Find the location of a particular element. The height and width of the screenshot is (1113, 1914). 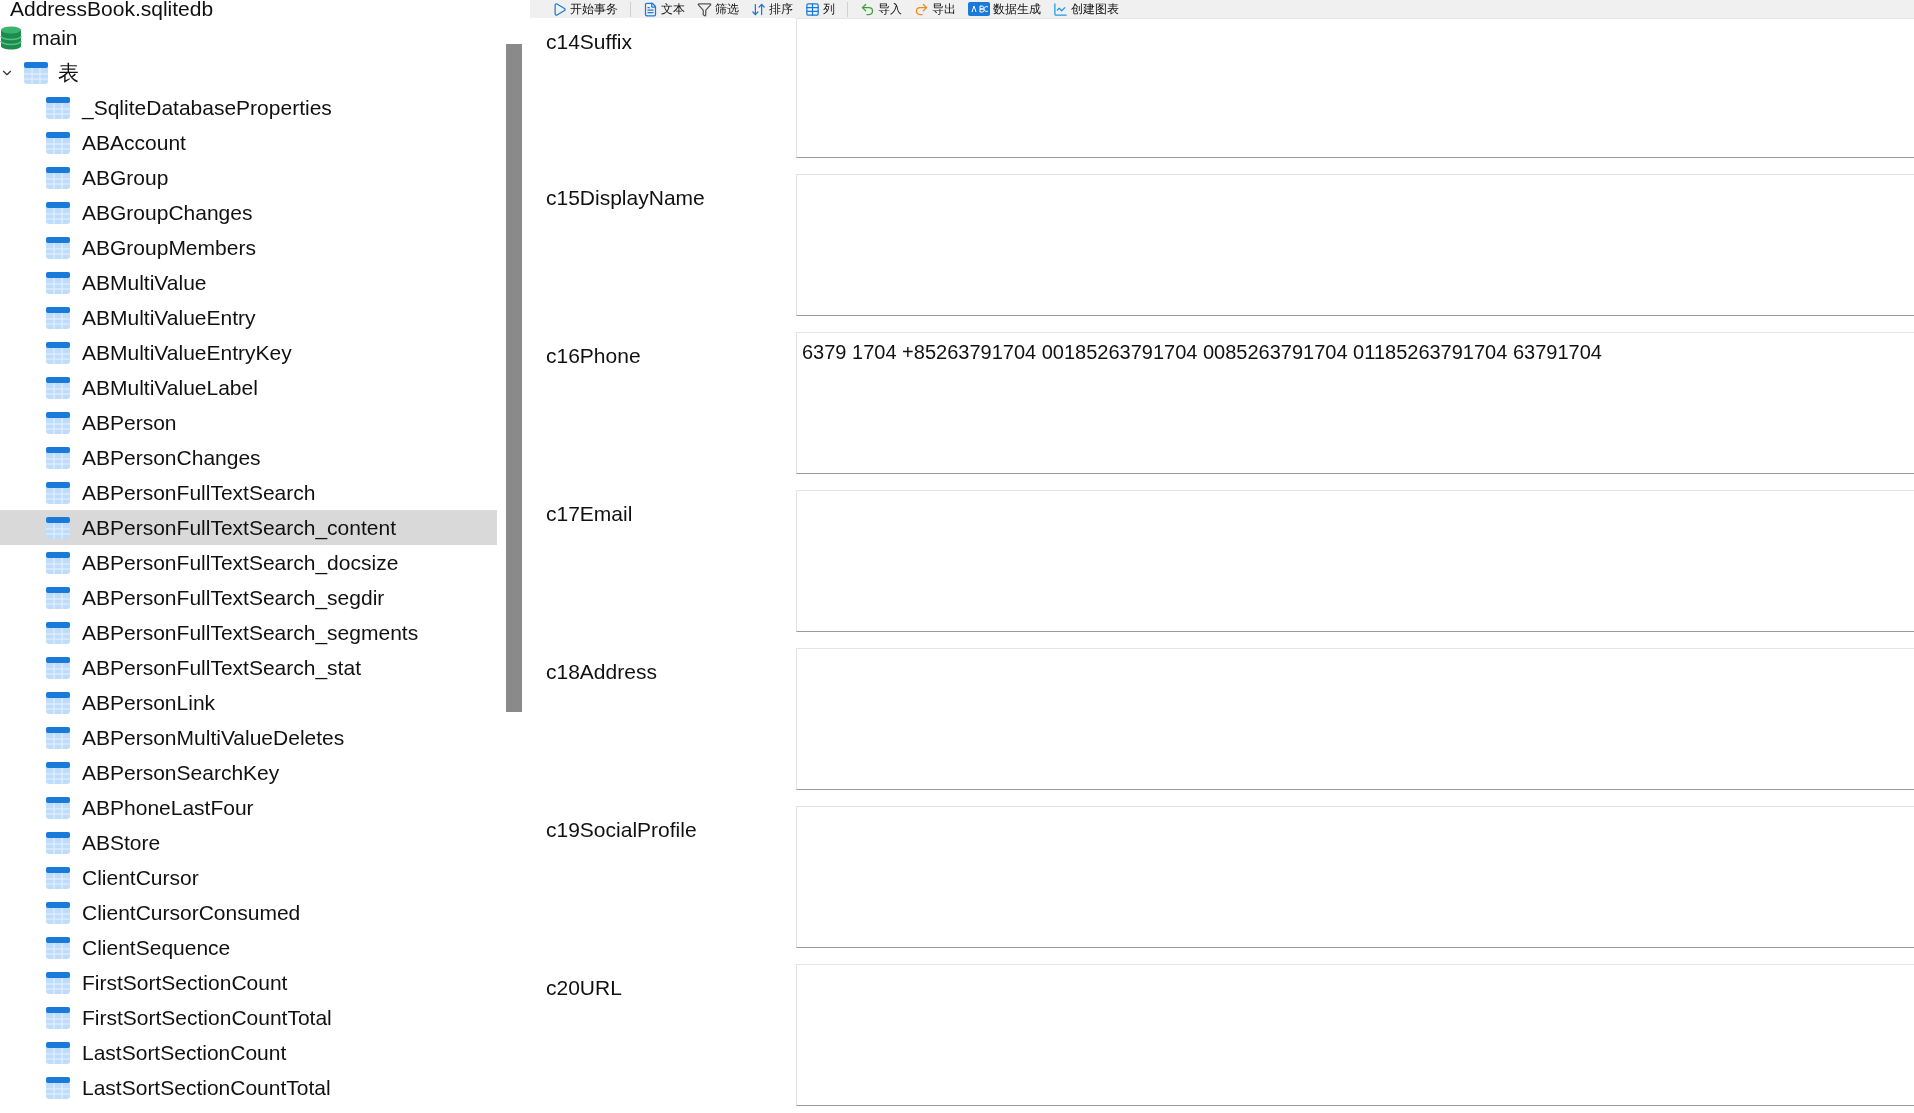

table-item: ABAccount is located at coordinates (248, 142).